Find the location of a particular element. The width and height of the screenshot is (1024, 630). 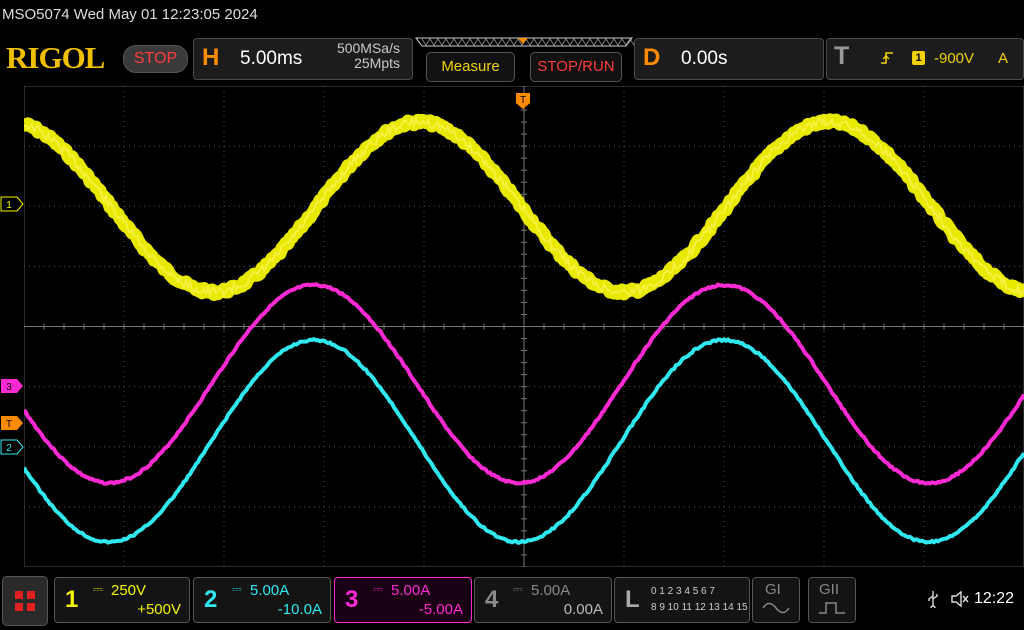

grid-menu-icon is located at coordinates (25, 601).